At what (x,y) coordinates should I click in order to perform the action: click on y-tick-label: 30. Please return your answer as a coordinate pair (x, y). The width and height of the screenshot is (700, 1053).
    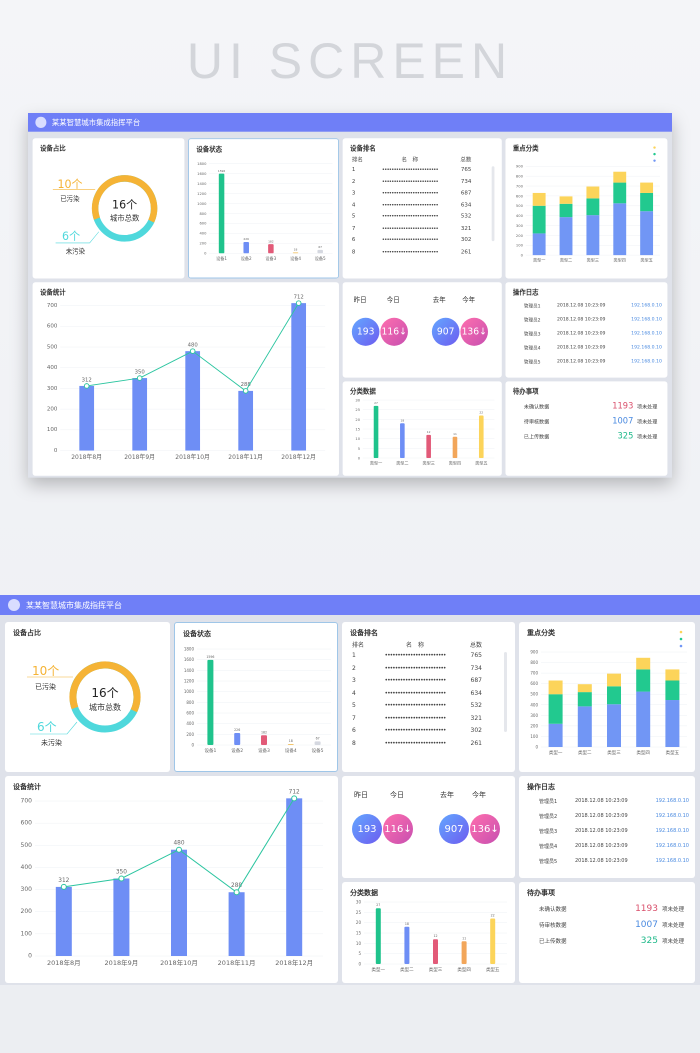
    Looking at the image, I should click on (359, 902).